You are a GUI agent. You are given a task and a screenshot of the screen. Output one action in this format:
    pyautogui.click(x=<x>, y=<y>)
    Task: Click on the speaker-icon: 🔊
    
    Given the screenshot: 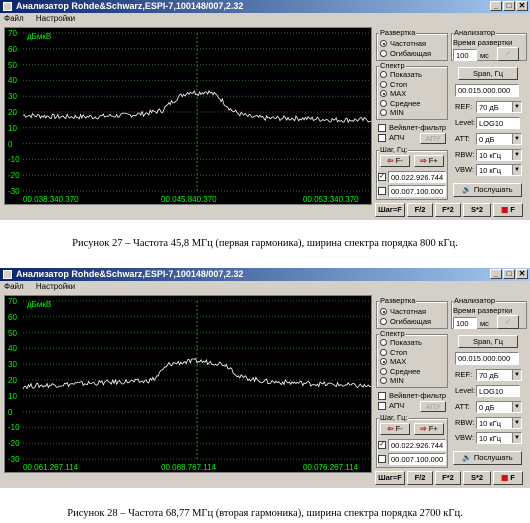 What is the action you would take?
    pyautogui.click(x=467, y=457)
    